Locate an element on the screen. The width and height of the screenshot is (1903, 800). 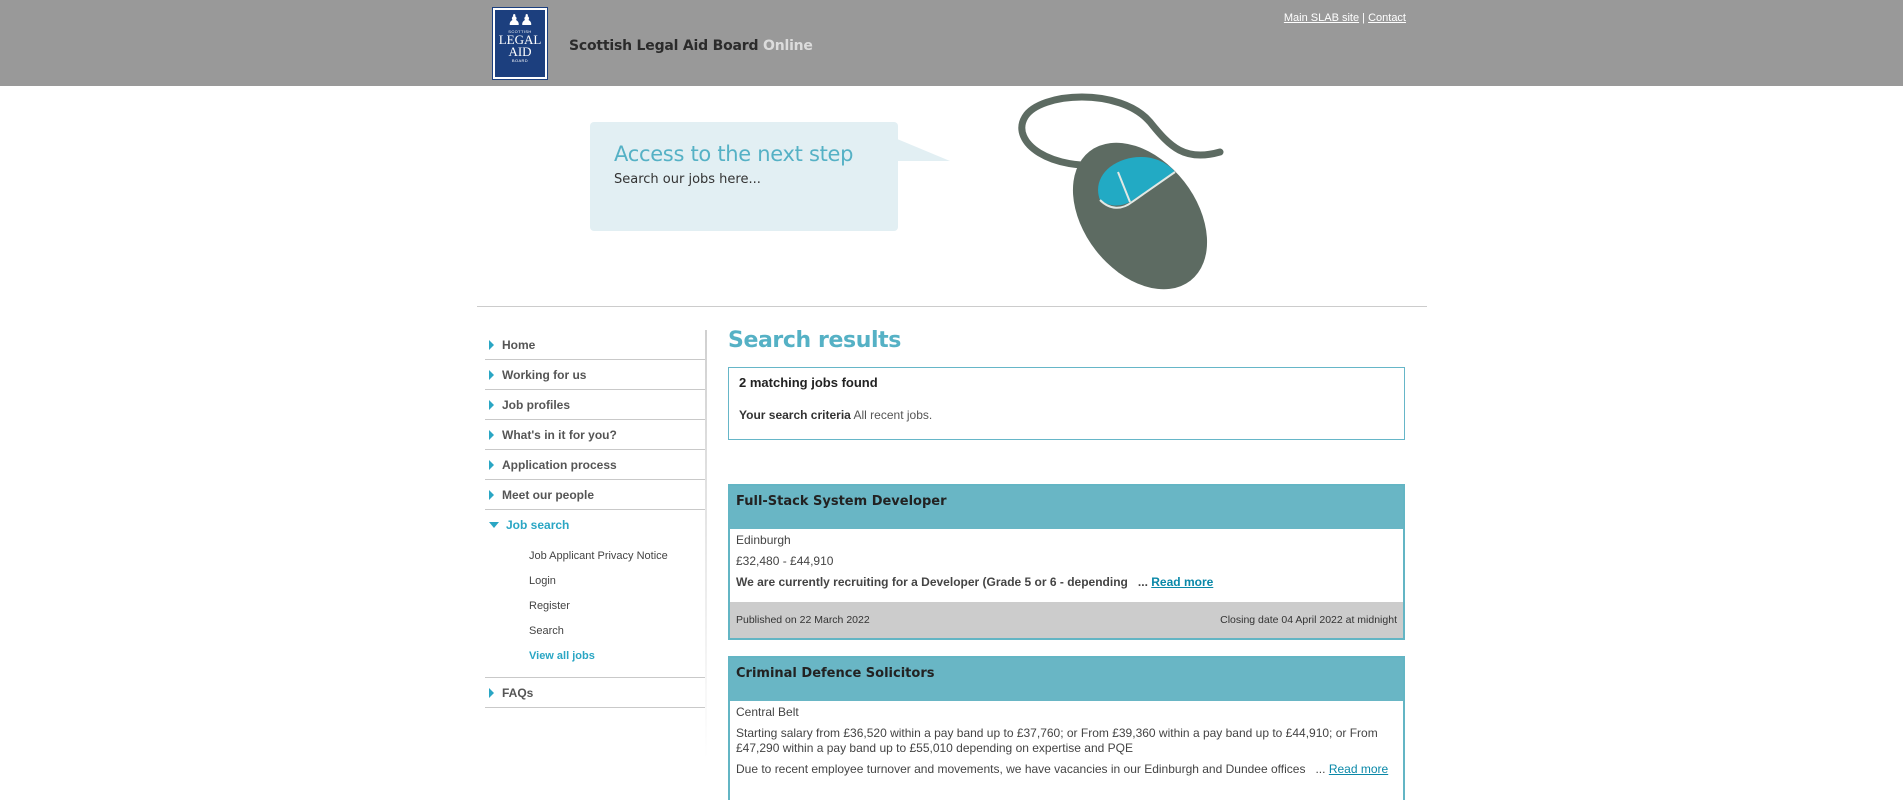
banner-divider is located at coordinates (952, 306).